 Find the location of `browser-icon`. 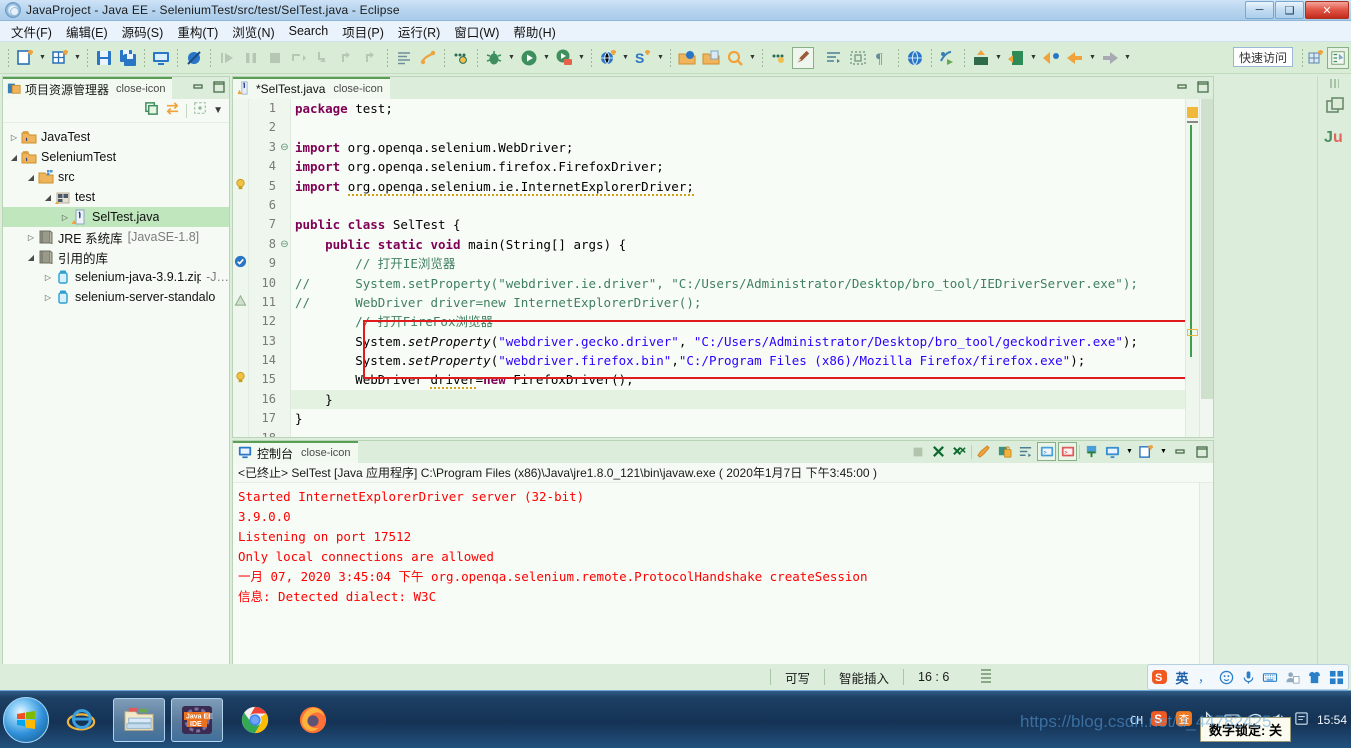

browser-icon is located at coordinates (915, 58).